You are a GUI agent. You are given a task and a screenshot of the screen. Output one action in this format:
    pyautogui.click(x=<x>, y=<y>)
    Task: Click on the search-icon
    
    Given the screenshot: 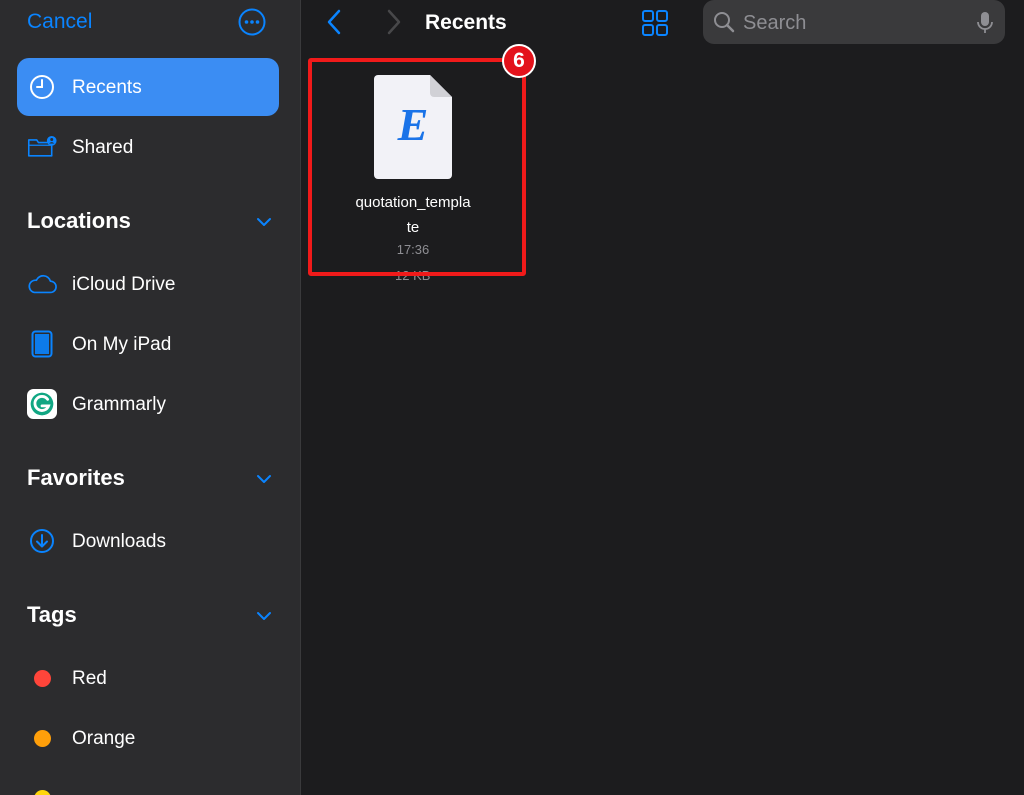 What is the action you would take?
    pyautogui.click(x=724, y=24)
    